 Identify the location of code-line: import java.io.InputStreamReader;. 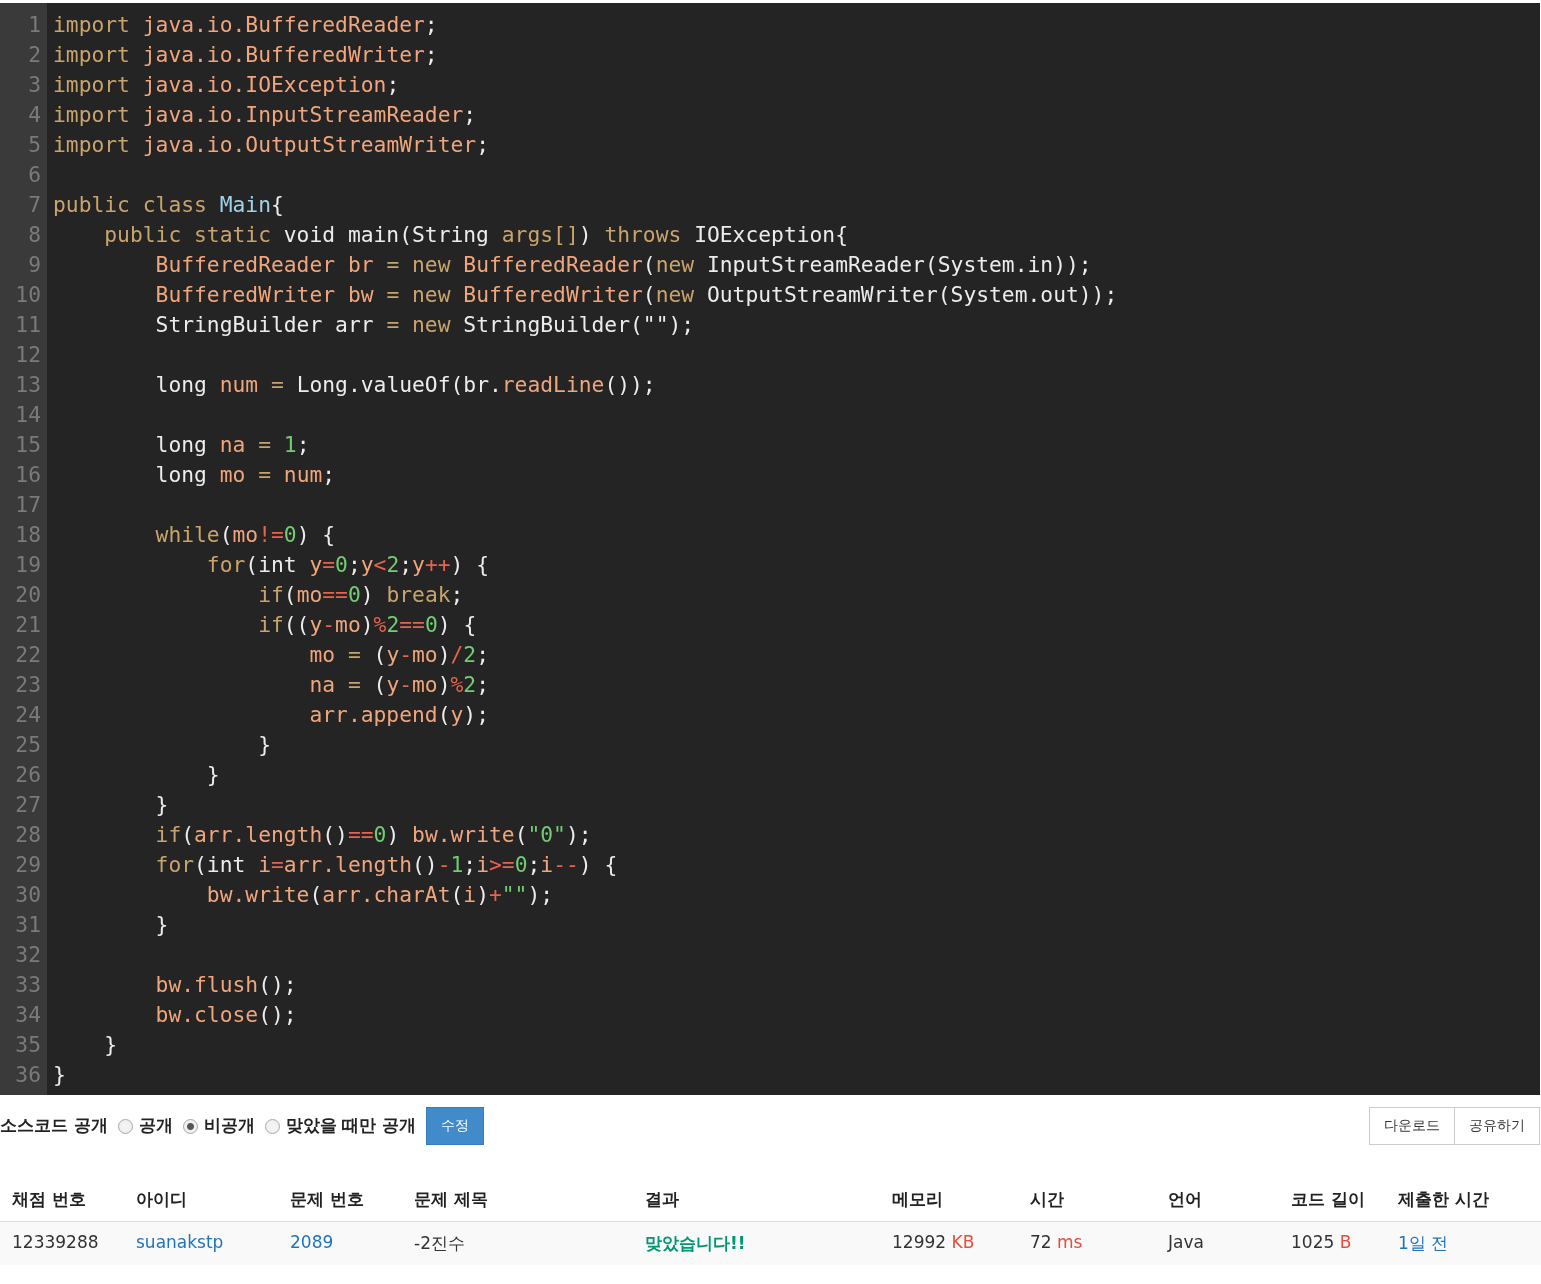
(265, 115).